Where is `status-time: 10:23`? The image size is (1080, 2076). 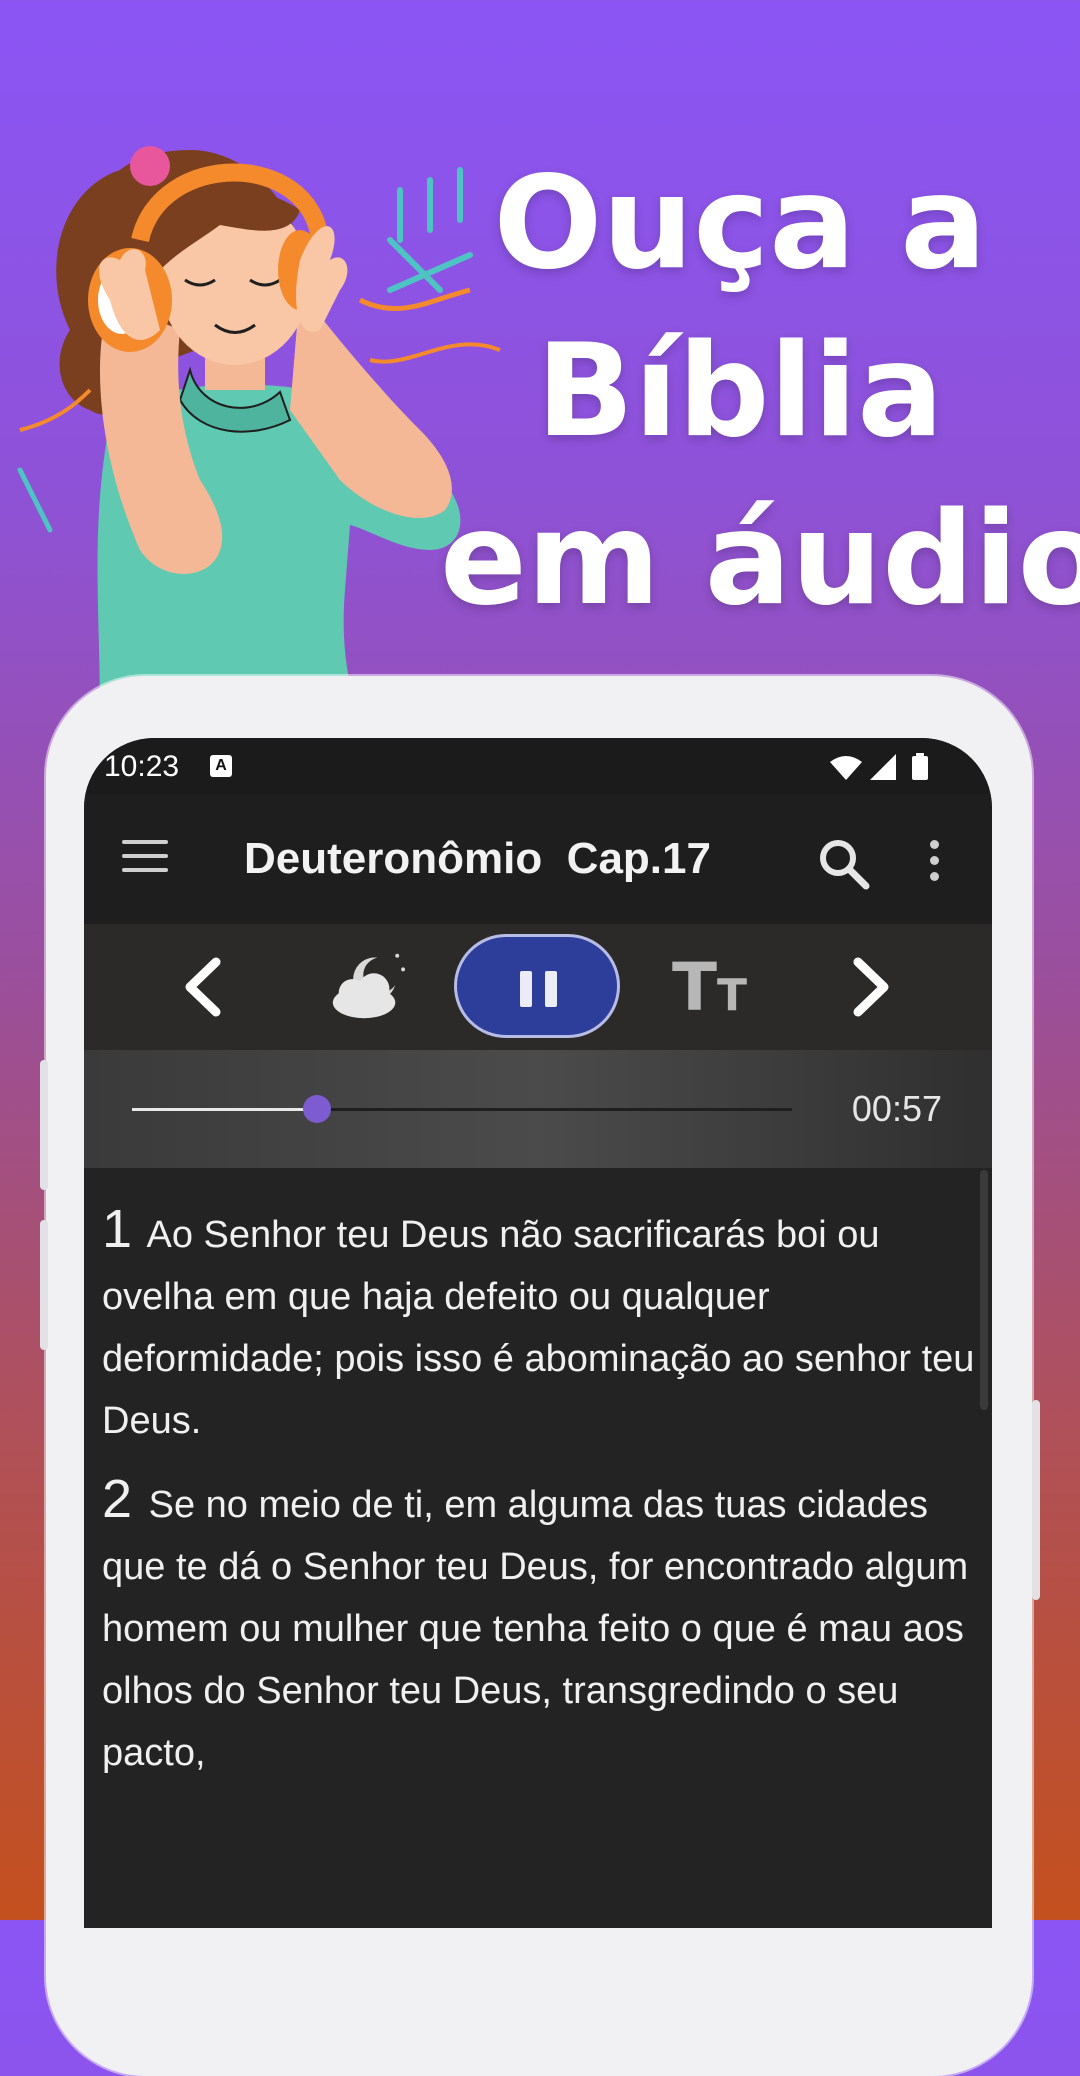
status-time: 10:23 is located at coordinates (142, 766).